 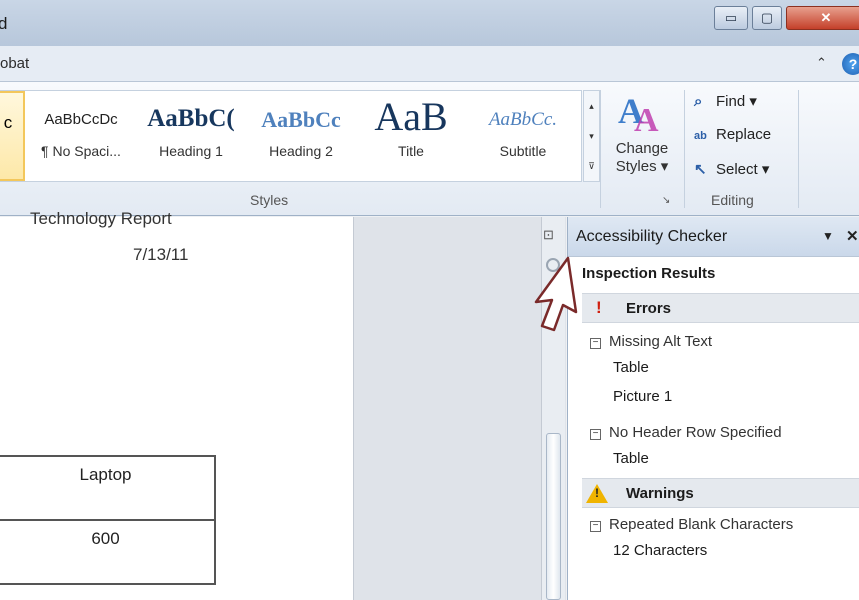 I want to click on issue-title: Repeated Blank Characters, so click(x=701, y=524).